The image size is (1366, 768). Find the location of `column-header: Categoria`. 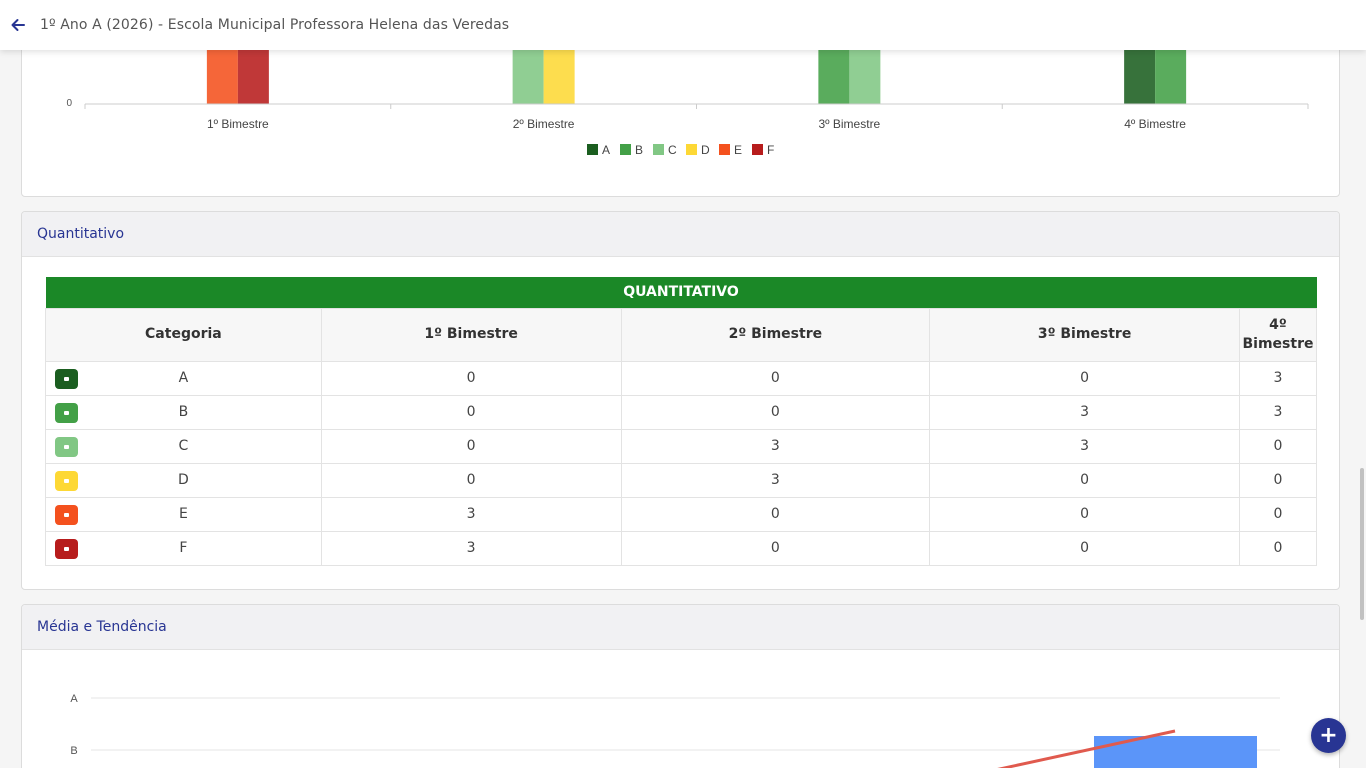

column-header: Categoria is located at coordinates (183, 334).